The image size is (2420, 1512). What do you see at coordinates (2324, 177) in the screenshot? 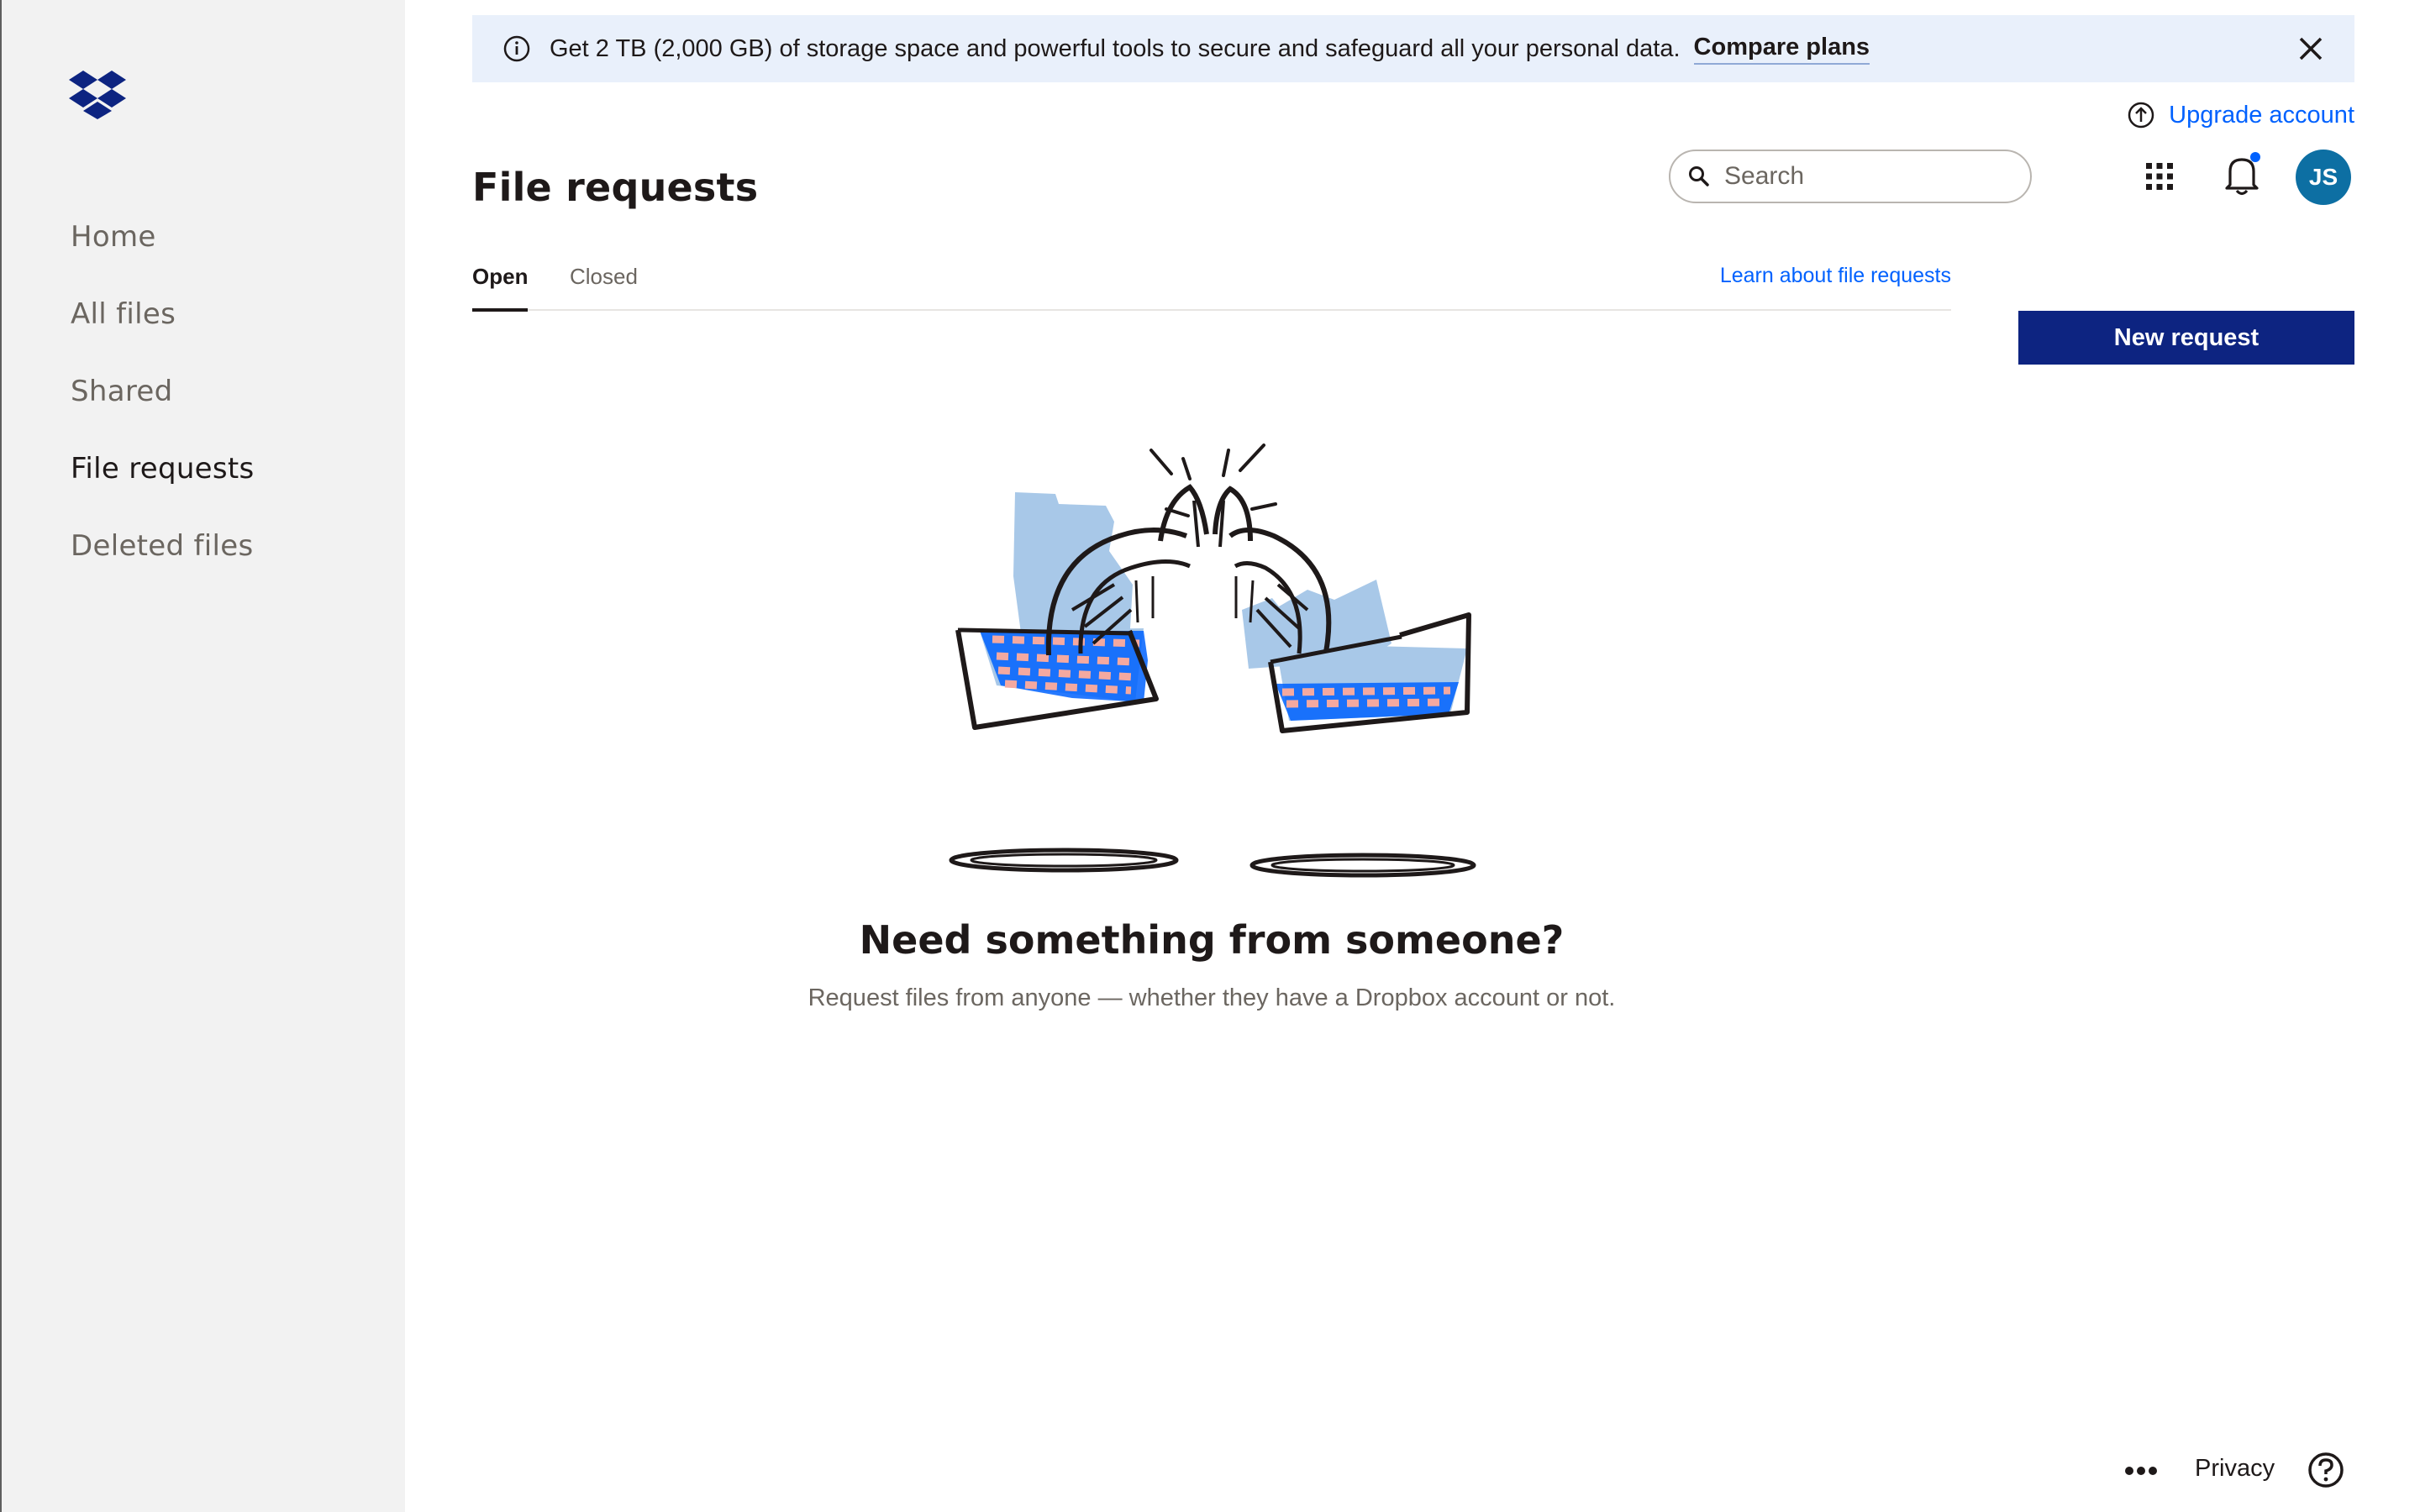
I see `user-avatar: JS` at bounding box center [2324, 177].